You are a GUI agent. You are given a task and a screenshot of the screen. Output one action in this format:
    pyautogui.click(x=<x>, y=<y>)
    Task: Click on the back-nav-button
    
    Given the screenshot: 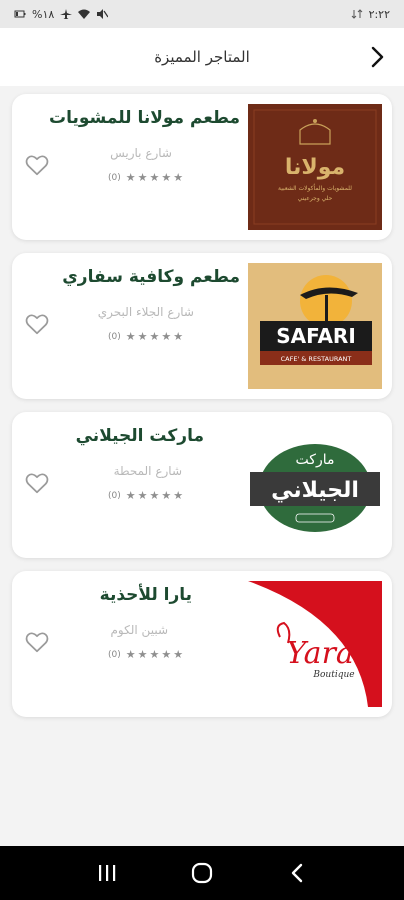 What is the action you would take?
    pyautogui.click(x=297, y=873)
    